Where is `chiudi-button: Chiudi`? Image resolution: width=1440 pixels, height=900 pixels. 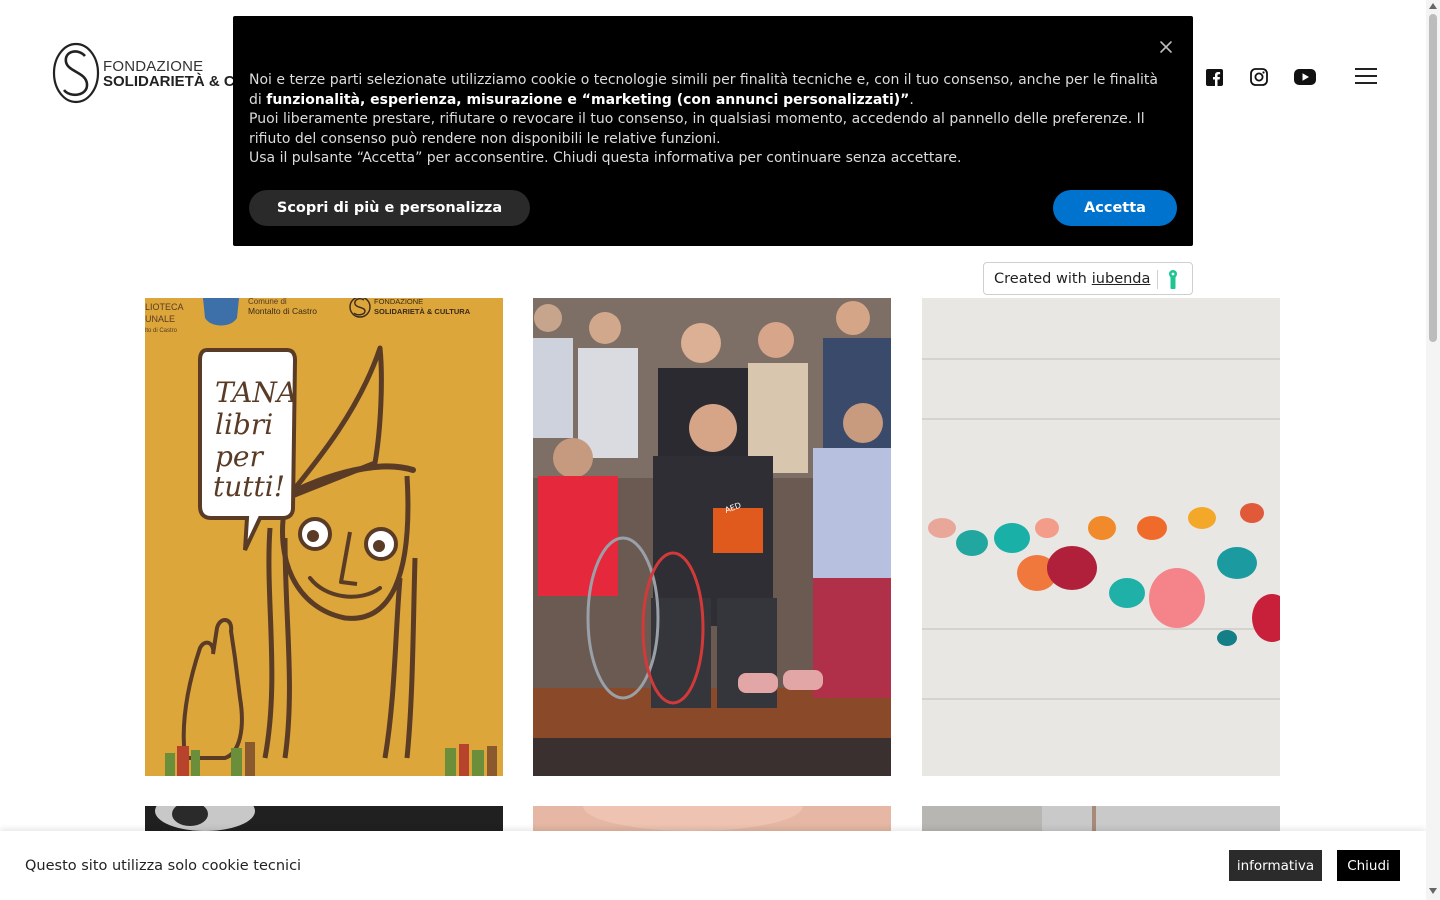
chiudi-button: Chiudi is located at coordinates (1368, 865).